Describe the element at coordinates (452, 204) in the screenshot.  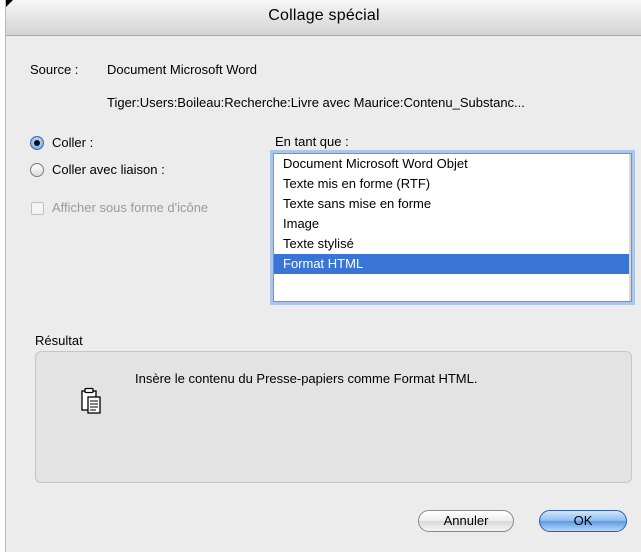
I see `list-item-plain-text: Texte sans mise en forme` at that location.